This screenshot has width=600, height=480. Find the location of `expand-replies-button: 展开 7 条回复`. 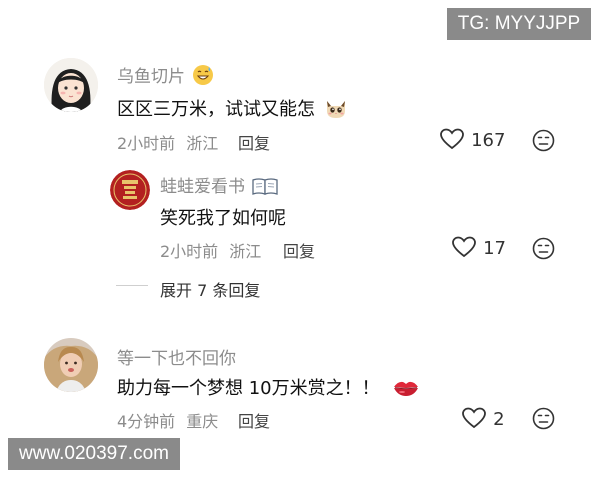

expand-replies-button: 展开 7 条回复 is located at coordinates (210, 289).